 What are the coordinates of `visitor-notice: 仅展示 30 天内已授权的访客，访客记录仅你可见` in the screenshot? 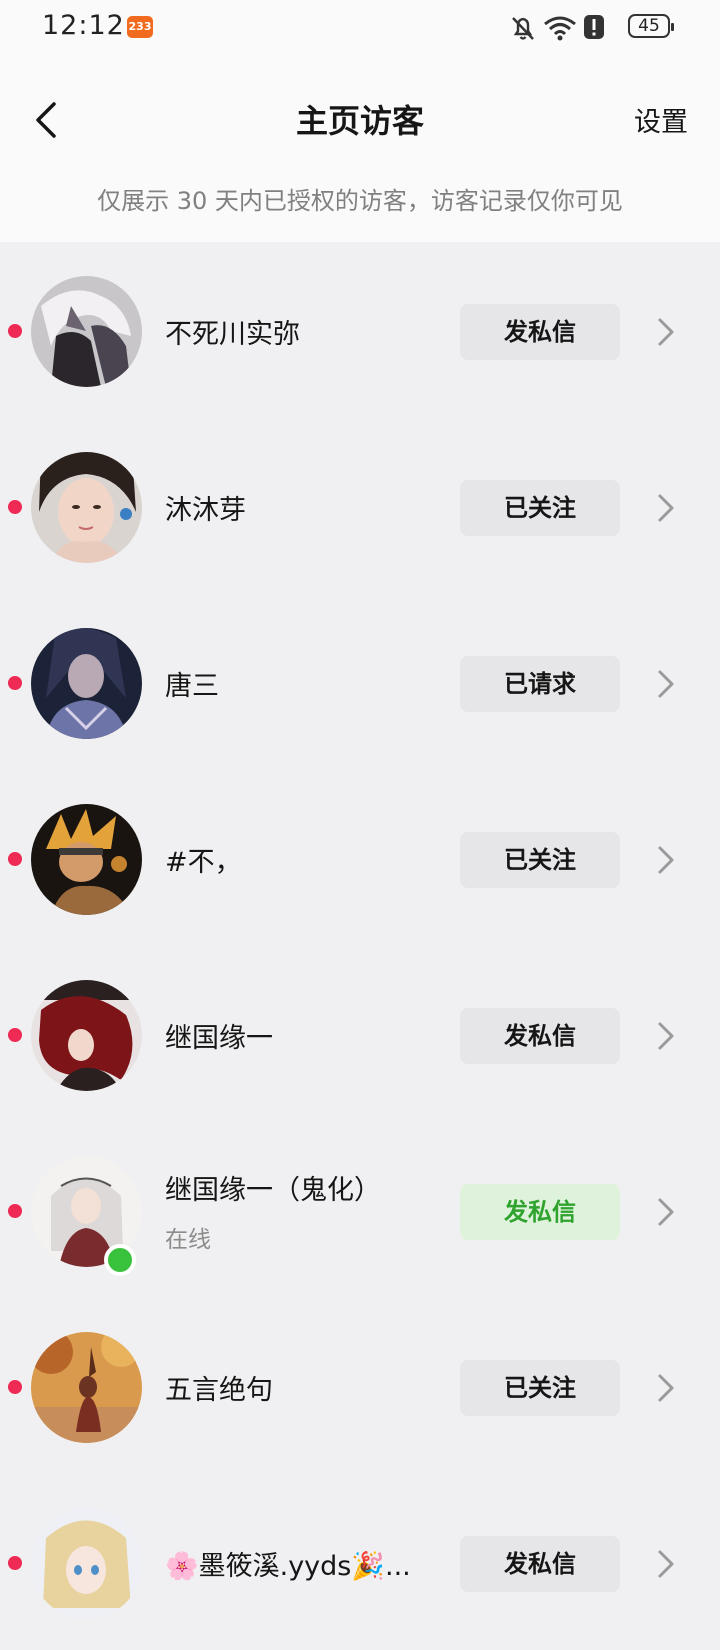 It's located at (360, 201).